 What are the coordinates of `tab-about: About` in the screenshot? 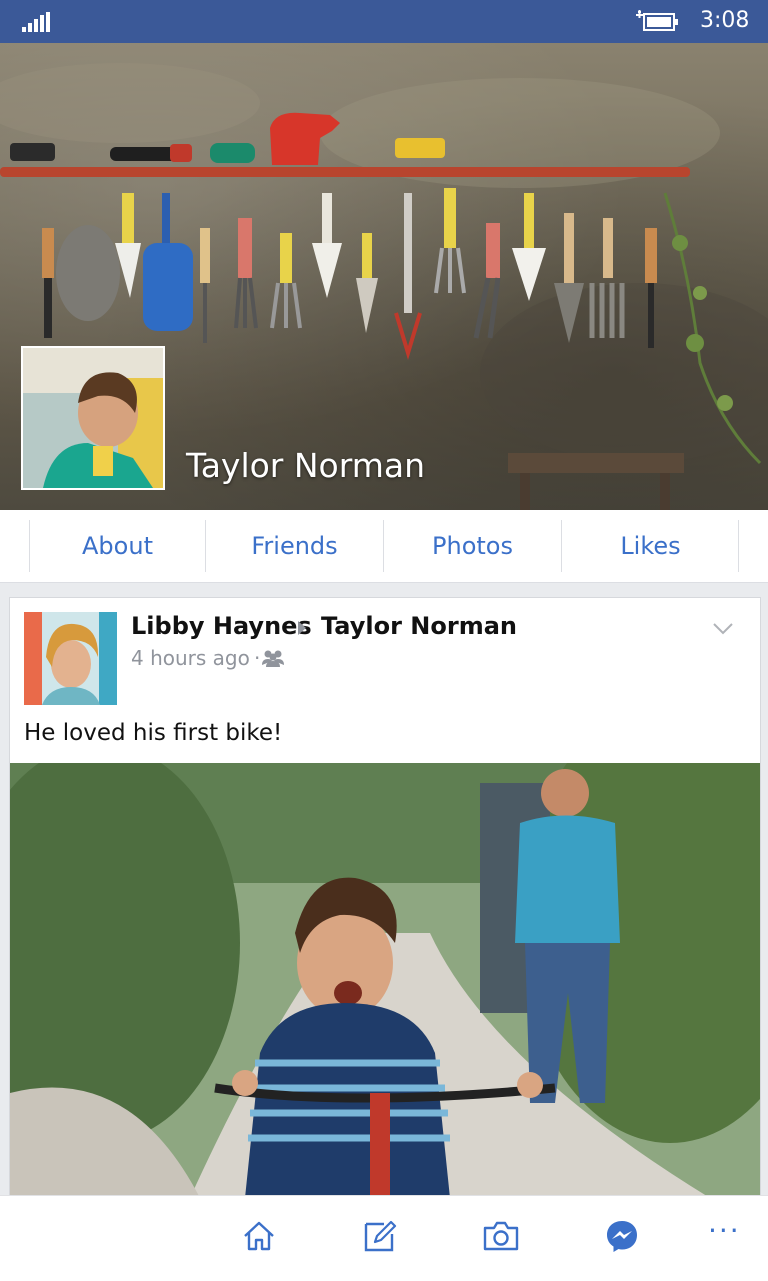 It's located at (117, 546).